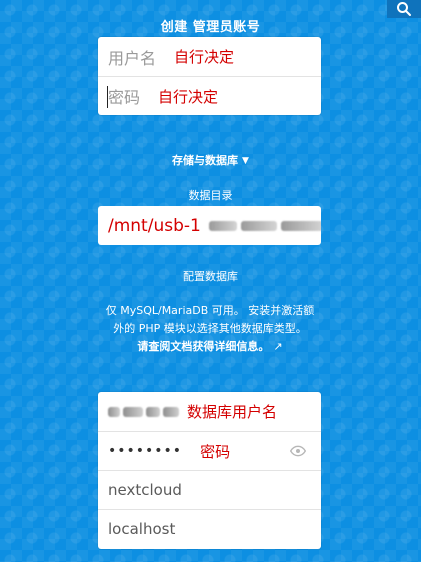 The image size is (421, 562). Describe the element at coordinates (204, 57) in the screenshot. I see `username-annotation: 自行决定` at that location.